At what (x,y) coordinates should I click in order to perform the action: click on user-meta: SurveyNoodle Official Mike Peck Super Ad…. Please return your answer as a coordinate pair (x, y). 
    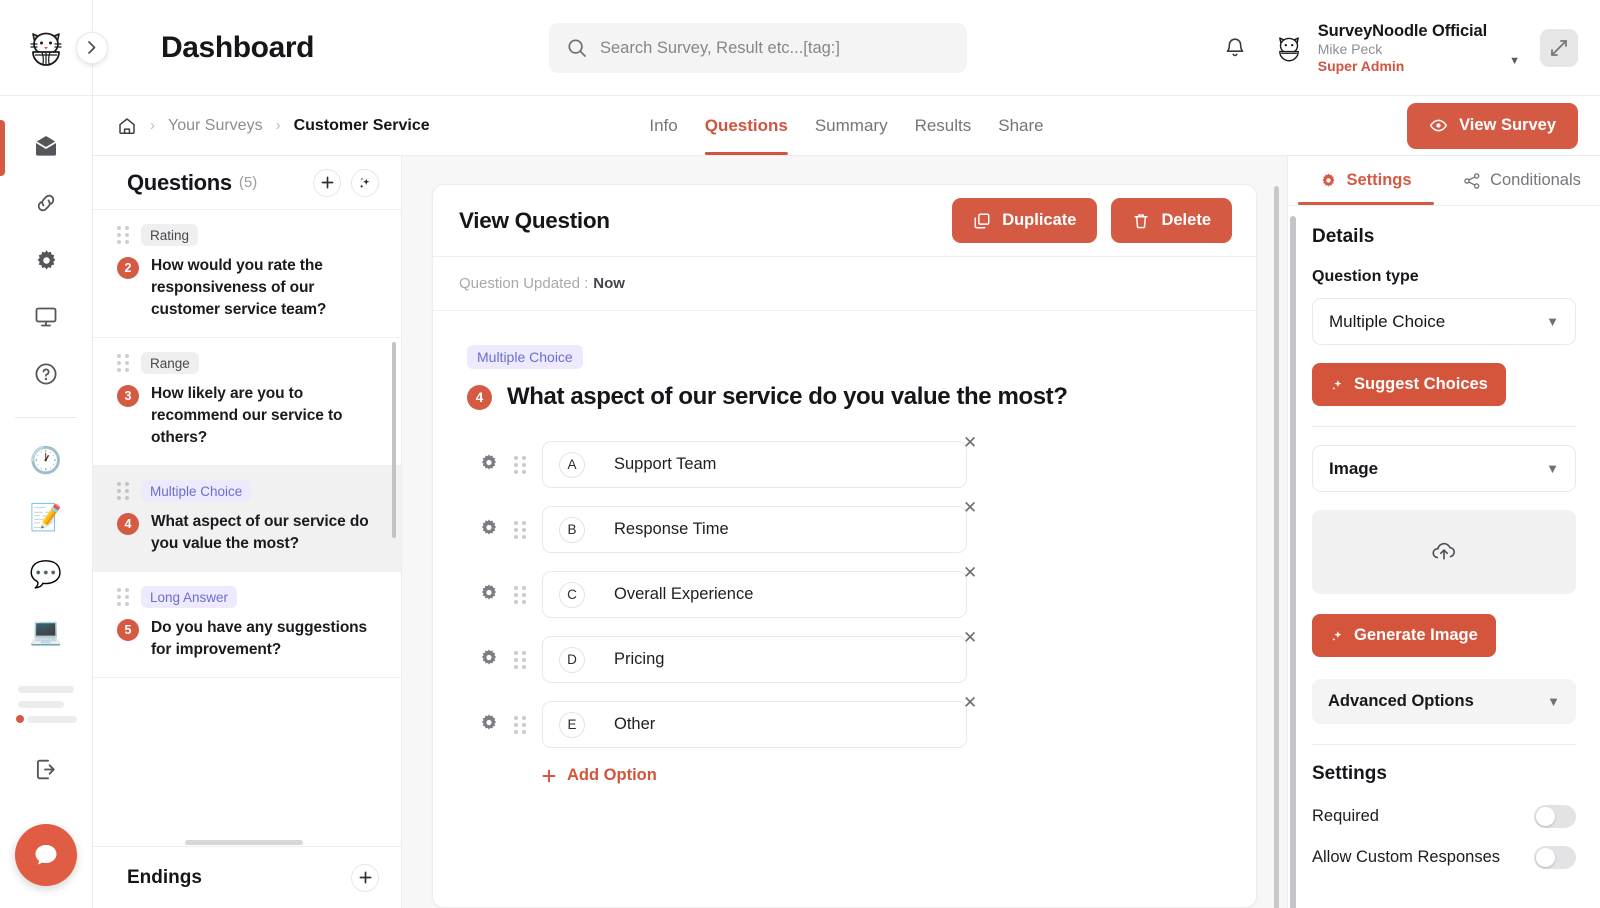
    Looking at the image, I should click on (1402, 48).